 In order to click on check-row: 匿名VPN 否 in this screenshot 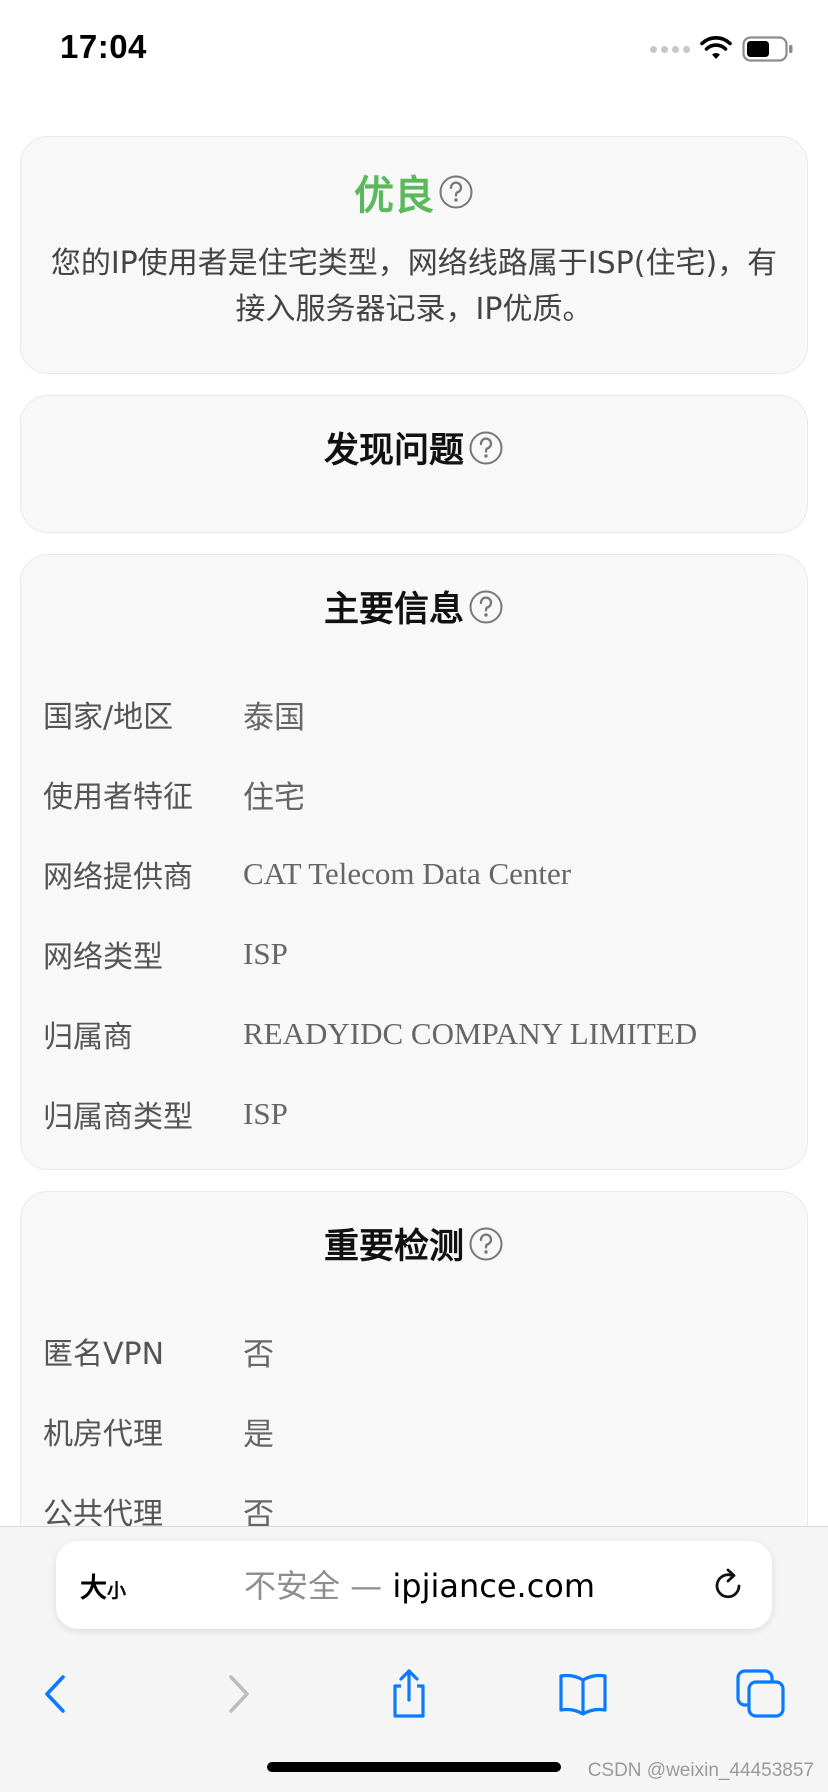, I will do `click(414, 1351)`.